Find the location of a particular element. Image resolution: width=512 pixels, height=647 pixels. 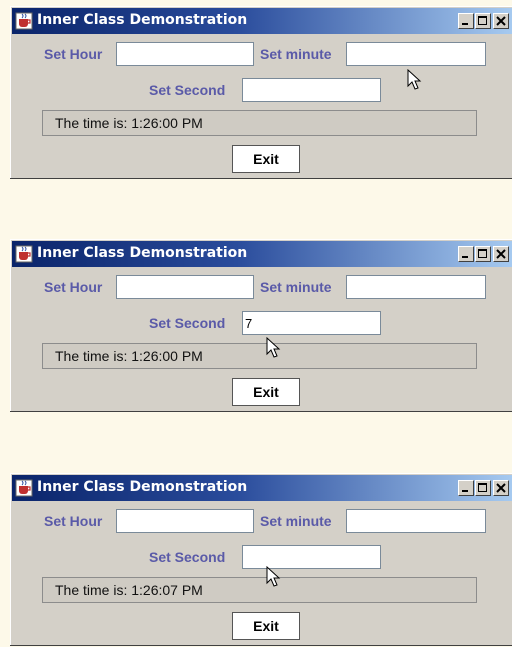

time-display: The time is: 1:26:07 PM is located at coordinates (259, 590).